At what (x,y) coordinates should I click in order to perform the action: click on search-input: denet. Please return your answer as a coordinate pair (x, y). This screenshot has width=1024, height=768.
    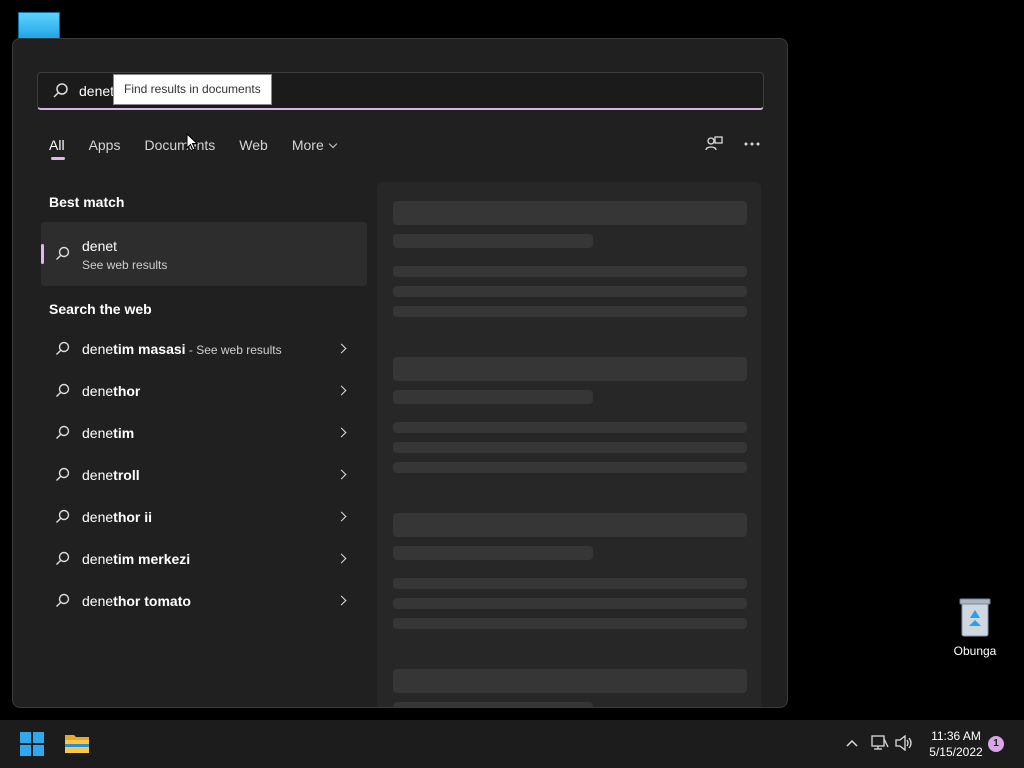
    Looking at the image, I should click on (96, 91).